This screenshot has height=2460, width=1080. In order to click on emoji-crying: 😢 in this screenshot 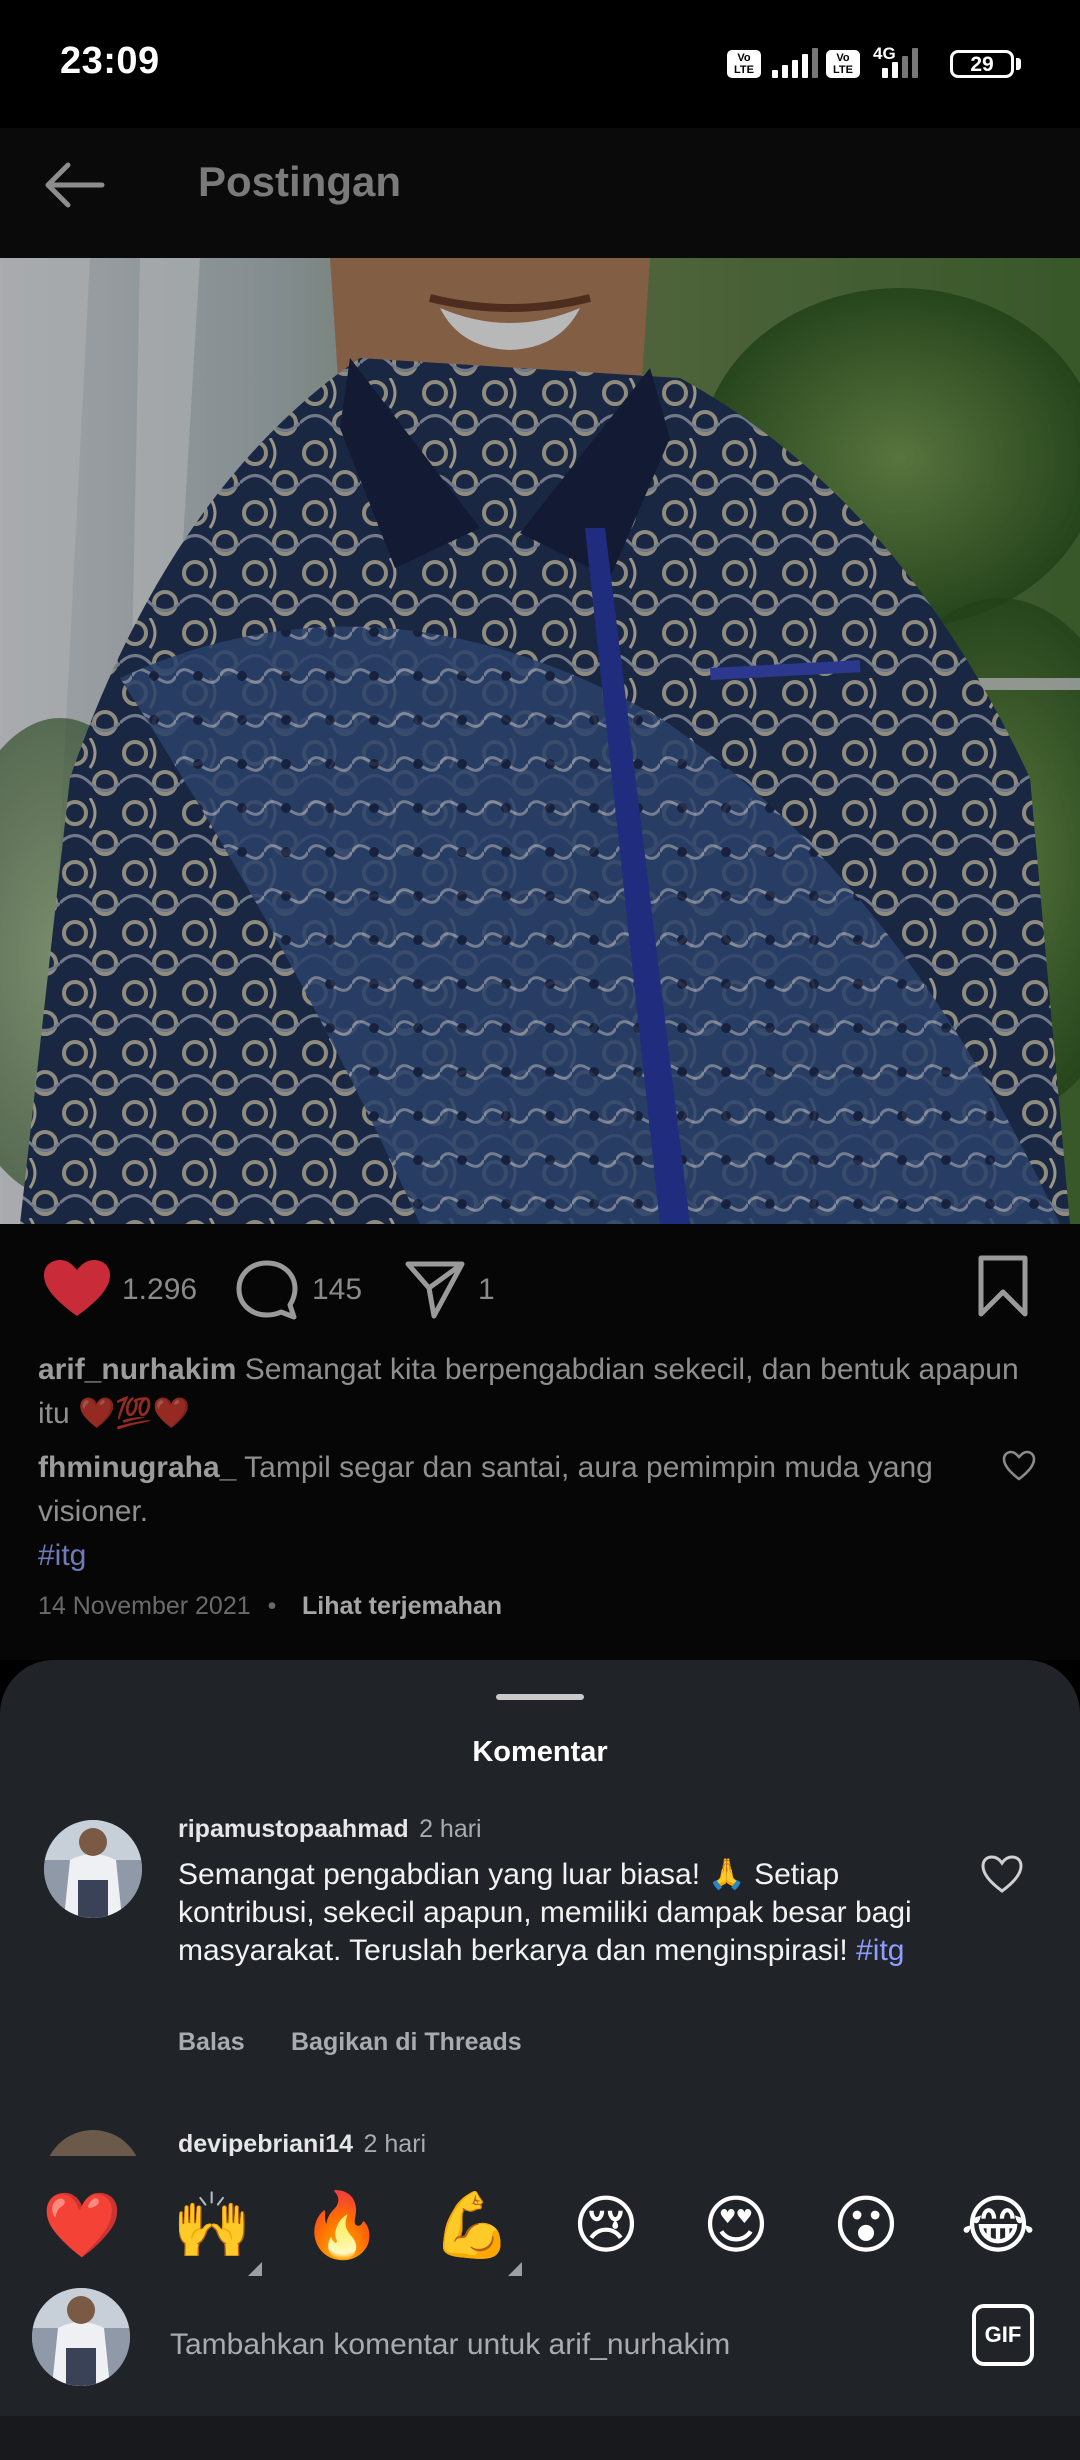, I will do `click(606, 2225)`.